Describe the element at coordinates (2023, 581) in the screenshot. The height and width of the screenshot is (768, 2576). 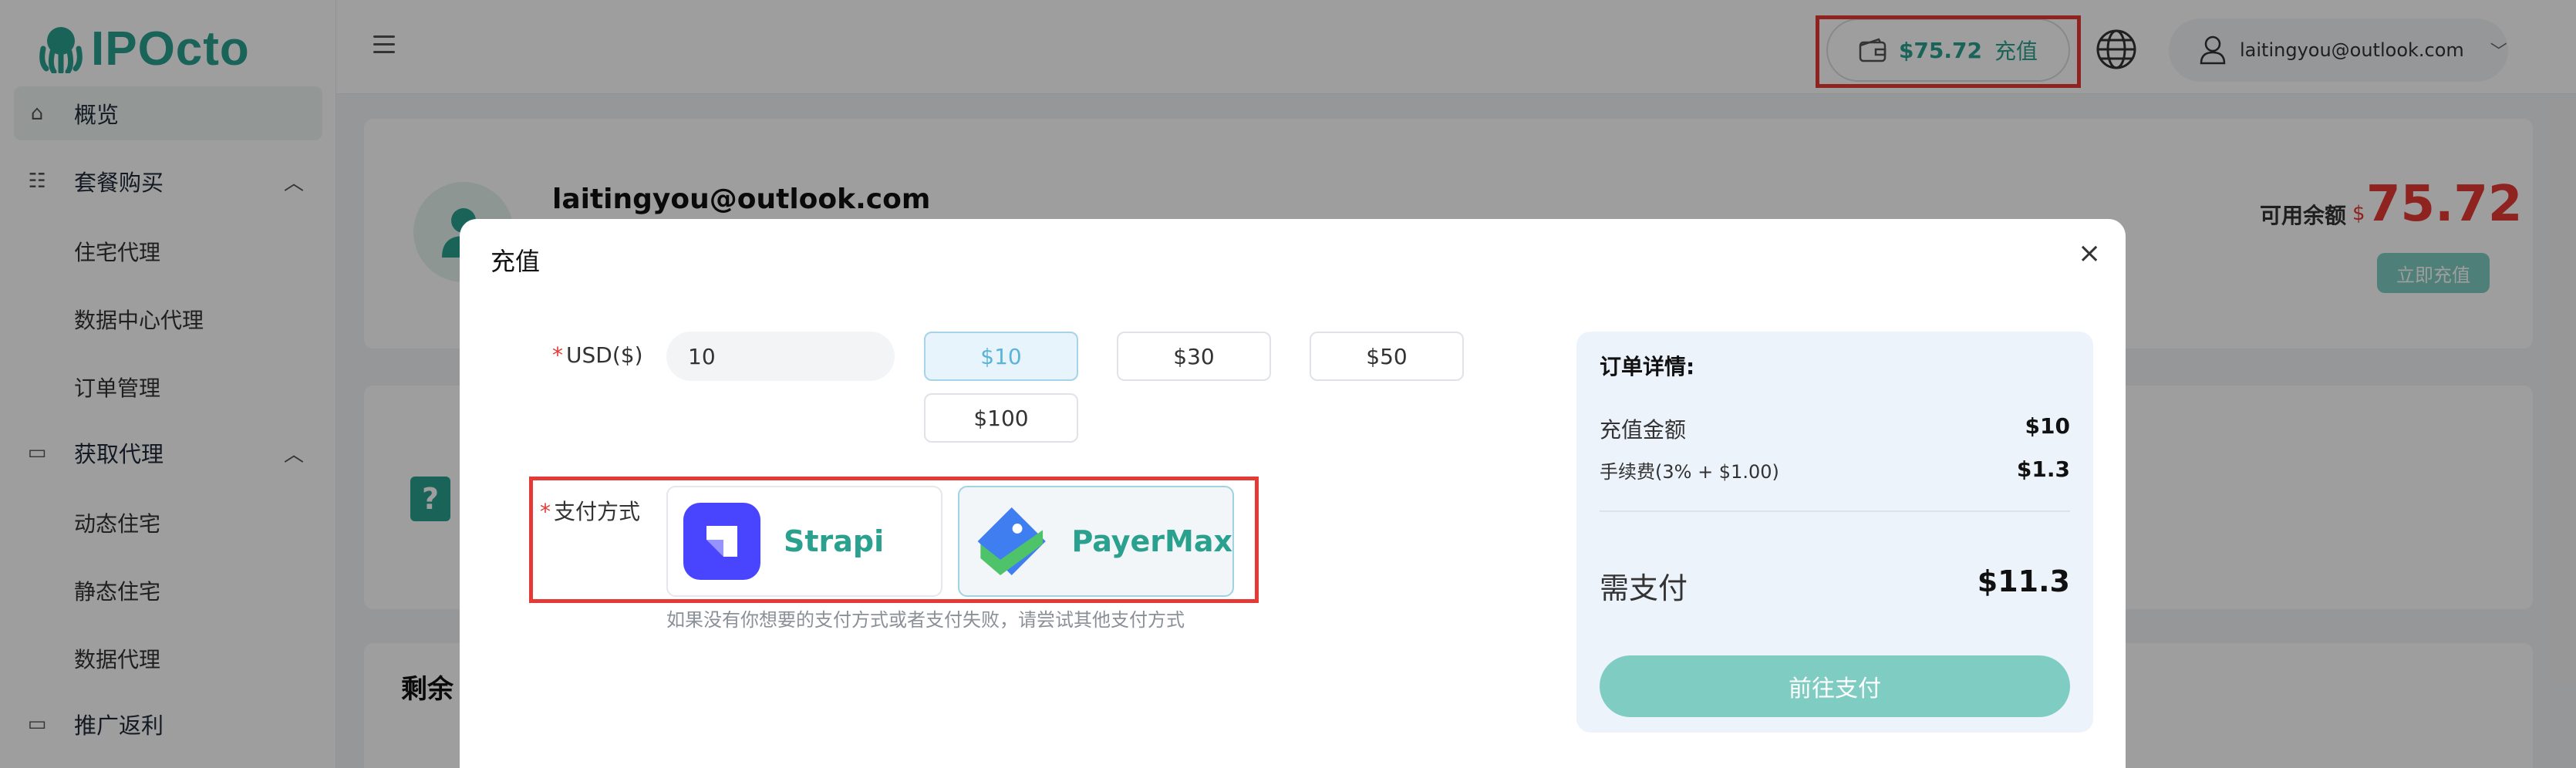
I see `total-value: $11.3` at that location.